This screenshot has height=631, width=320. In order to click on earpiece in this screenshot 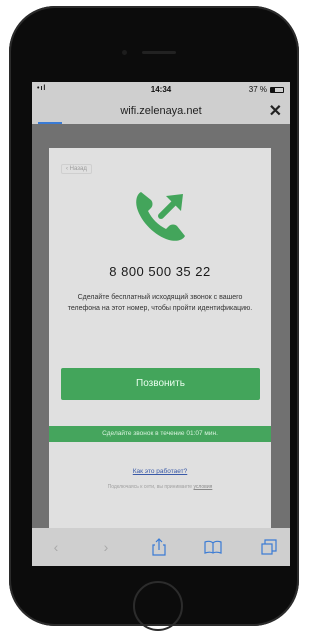, I will do `click(159, 52)`.